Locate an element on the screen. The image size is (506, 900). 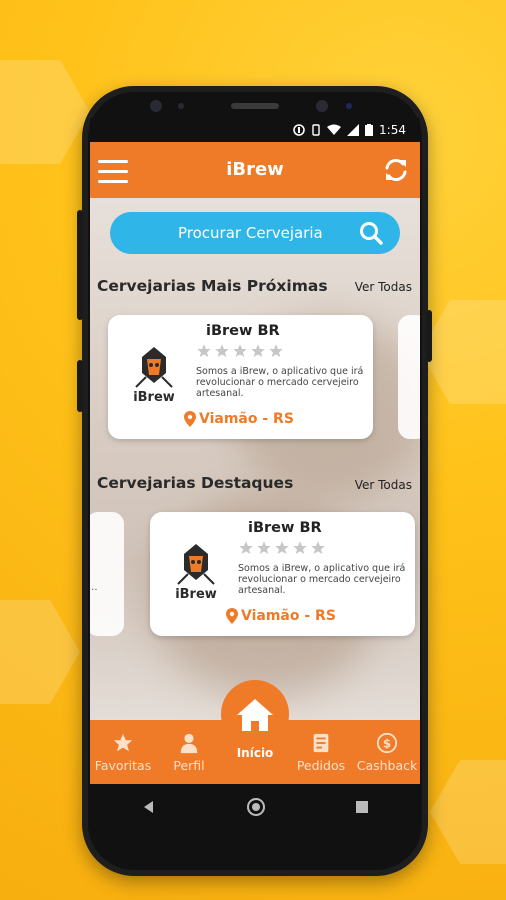
nav-item-label: Cashback is located at coordinates (387, 765).